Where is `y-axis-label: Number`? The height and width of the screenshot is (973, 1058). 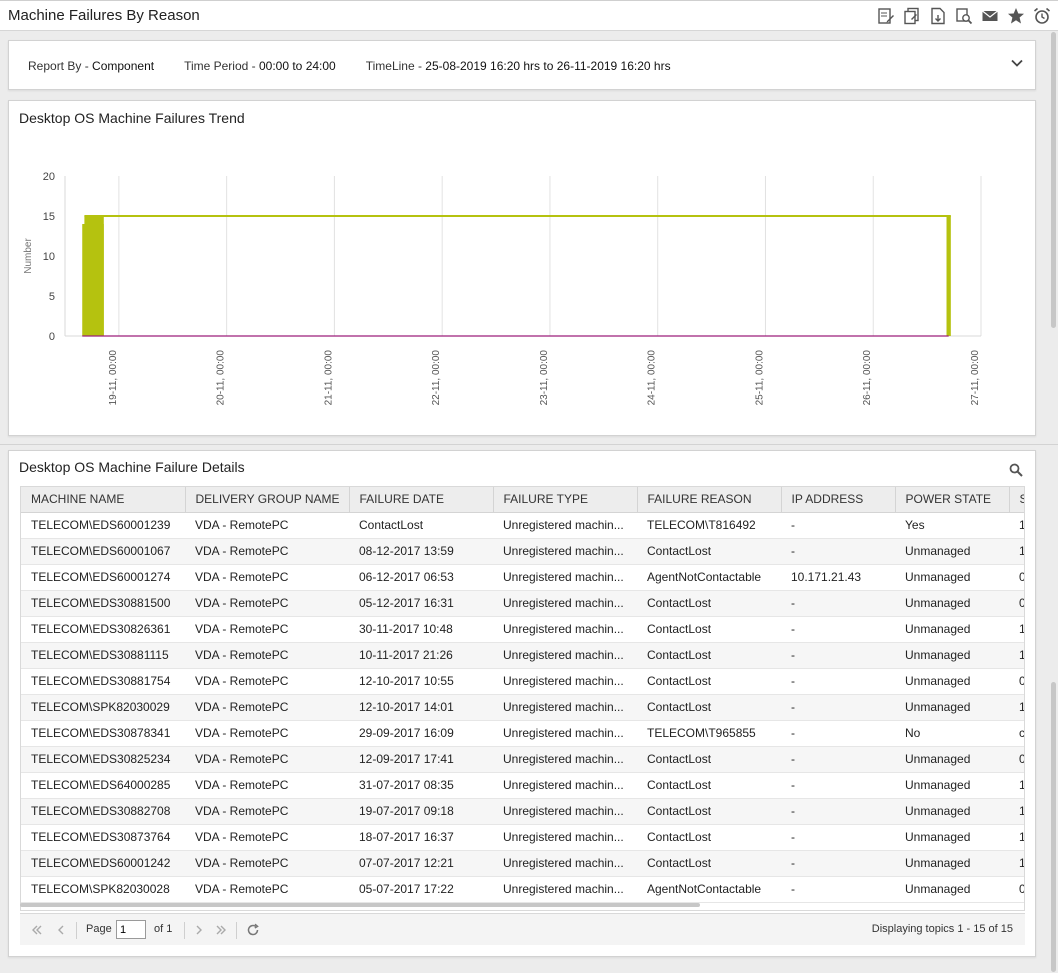
y-axis-label: Number is located at coordinates (28, 256).